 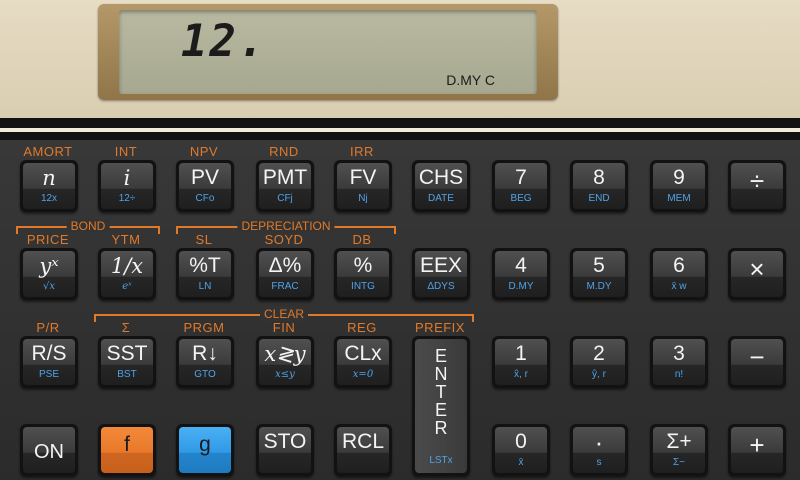 What do you see at coordinates (284, 314) in the screenshot?
I see `group-clear-label: CLEAR` at bounding box center [284, 314].